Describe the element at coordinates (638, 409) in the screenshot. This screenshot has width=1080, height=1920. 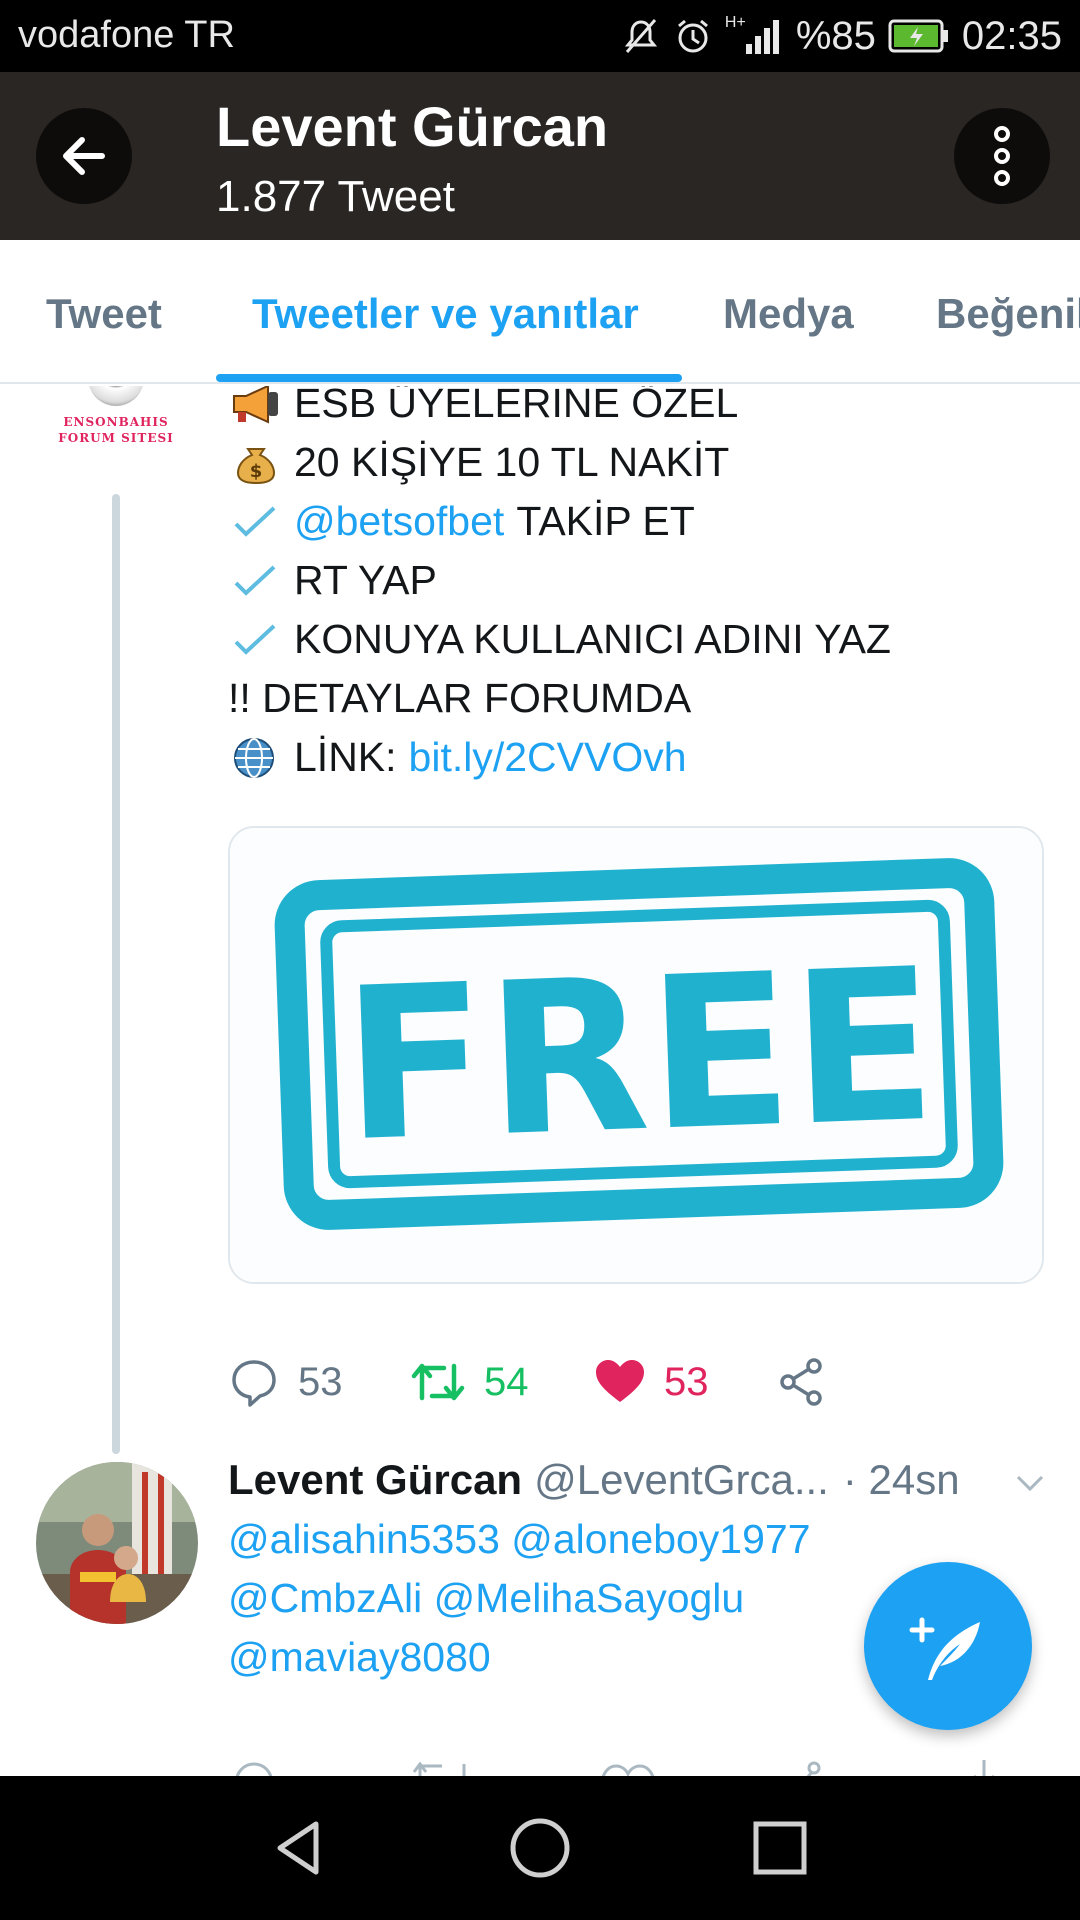
I see `tweet-line: ESB ÜYELERİNE ÖZEL` at that location.